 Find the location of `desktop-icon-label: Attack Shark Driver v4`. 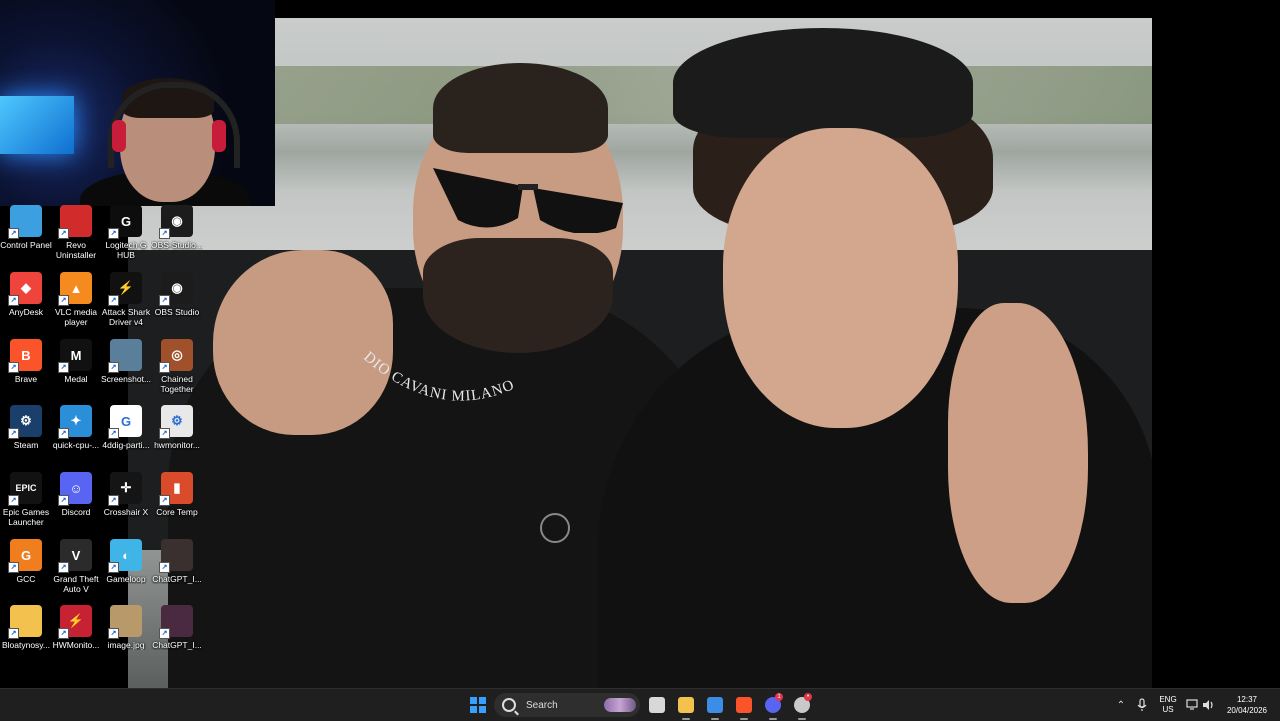

desktop-icon-label: Attack Shark Driver v4 is located at coordinates (126, 317).